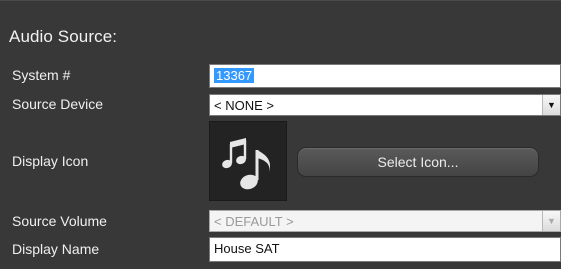 The image size is (561, 269). I want to click on display-name-label: Display Name, so click(56, 249).